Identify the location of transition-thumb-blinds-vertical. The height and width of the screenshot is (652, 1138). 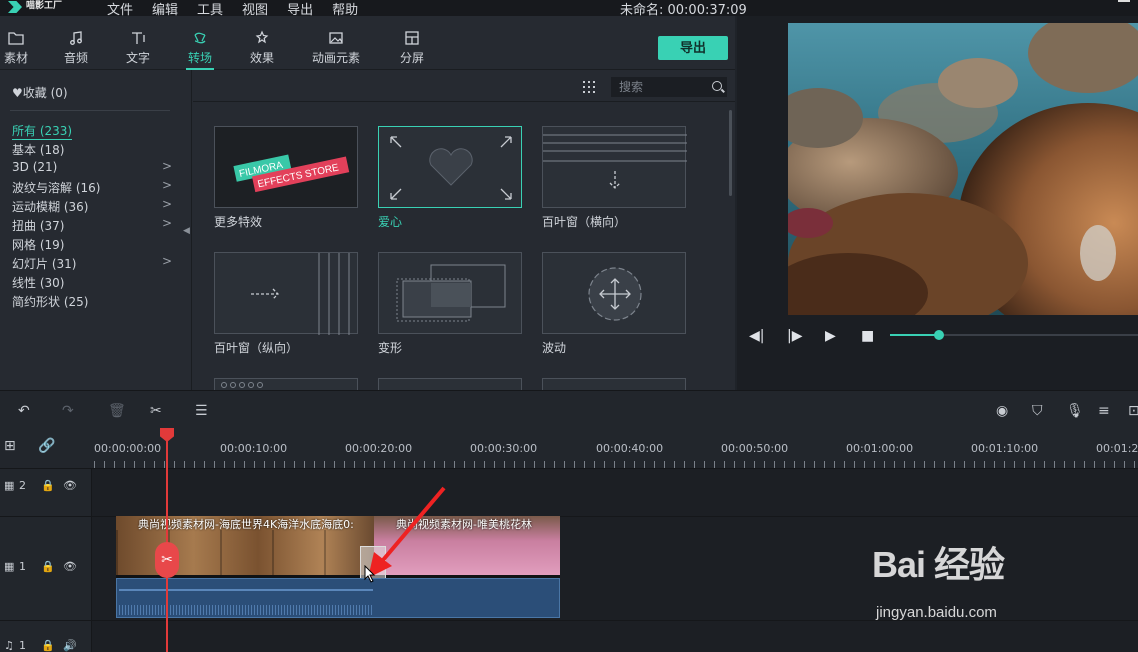
(286, 293).